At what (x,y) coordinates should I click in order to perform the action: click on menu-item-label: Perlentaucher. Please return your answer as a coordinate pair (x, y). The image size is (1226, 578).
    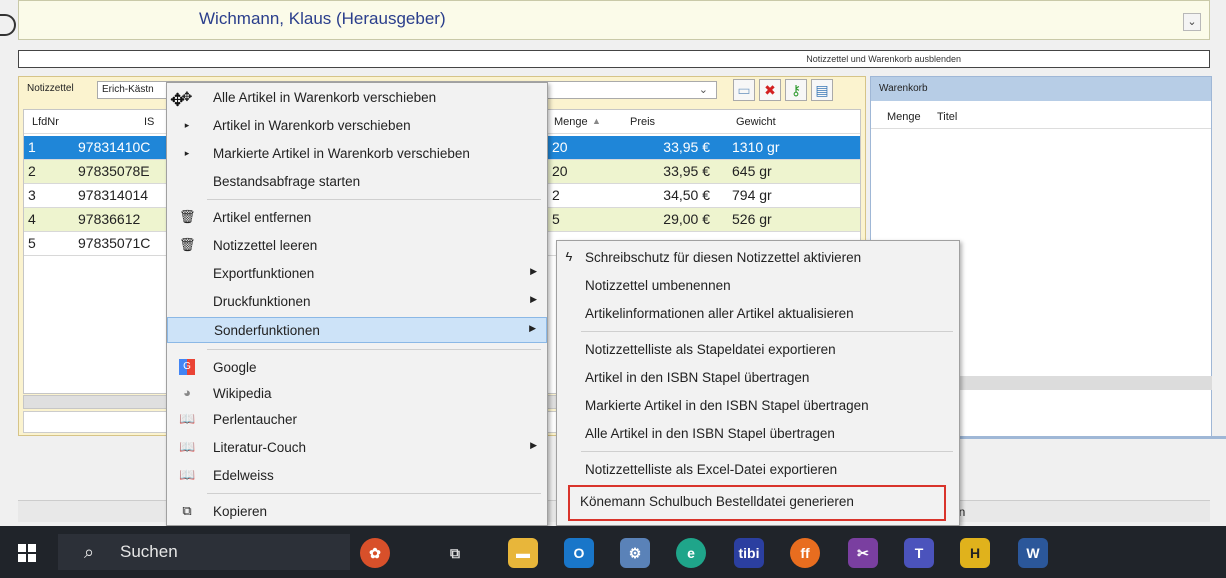
    Looking at the image, I should click on (255, 419).